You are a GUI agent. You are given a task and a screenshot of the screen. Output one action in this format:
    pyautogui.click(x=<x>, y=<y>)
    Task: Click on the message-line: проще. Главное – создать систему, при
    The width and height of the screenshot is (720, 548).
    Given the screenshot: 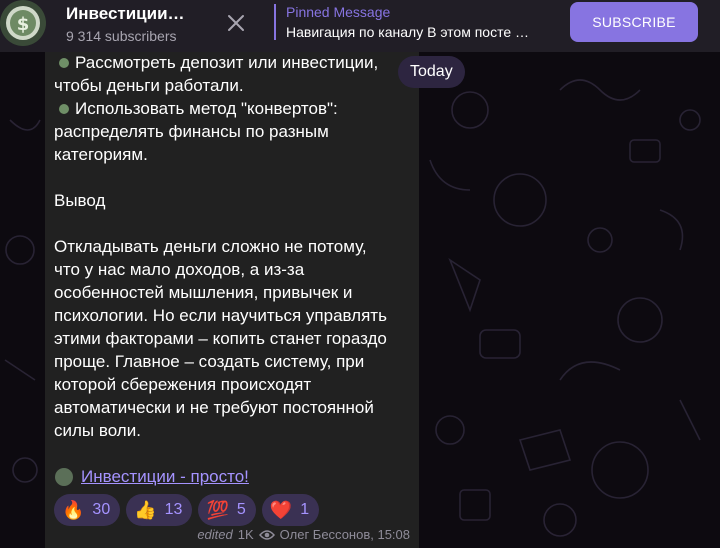 What is the action you would take?
    pyautogui.click(x=209, y=361)
    